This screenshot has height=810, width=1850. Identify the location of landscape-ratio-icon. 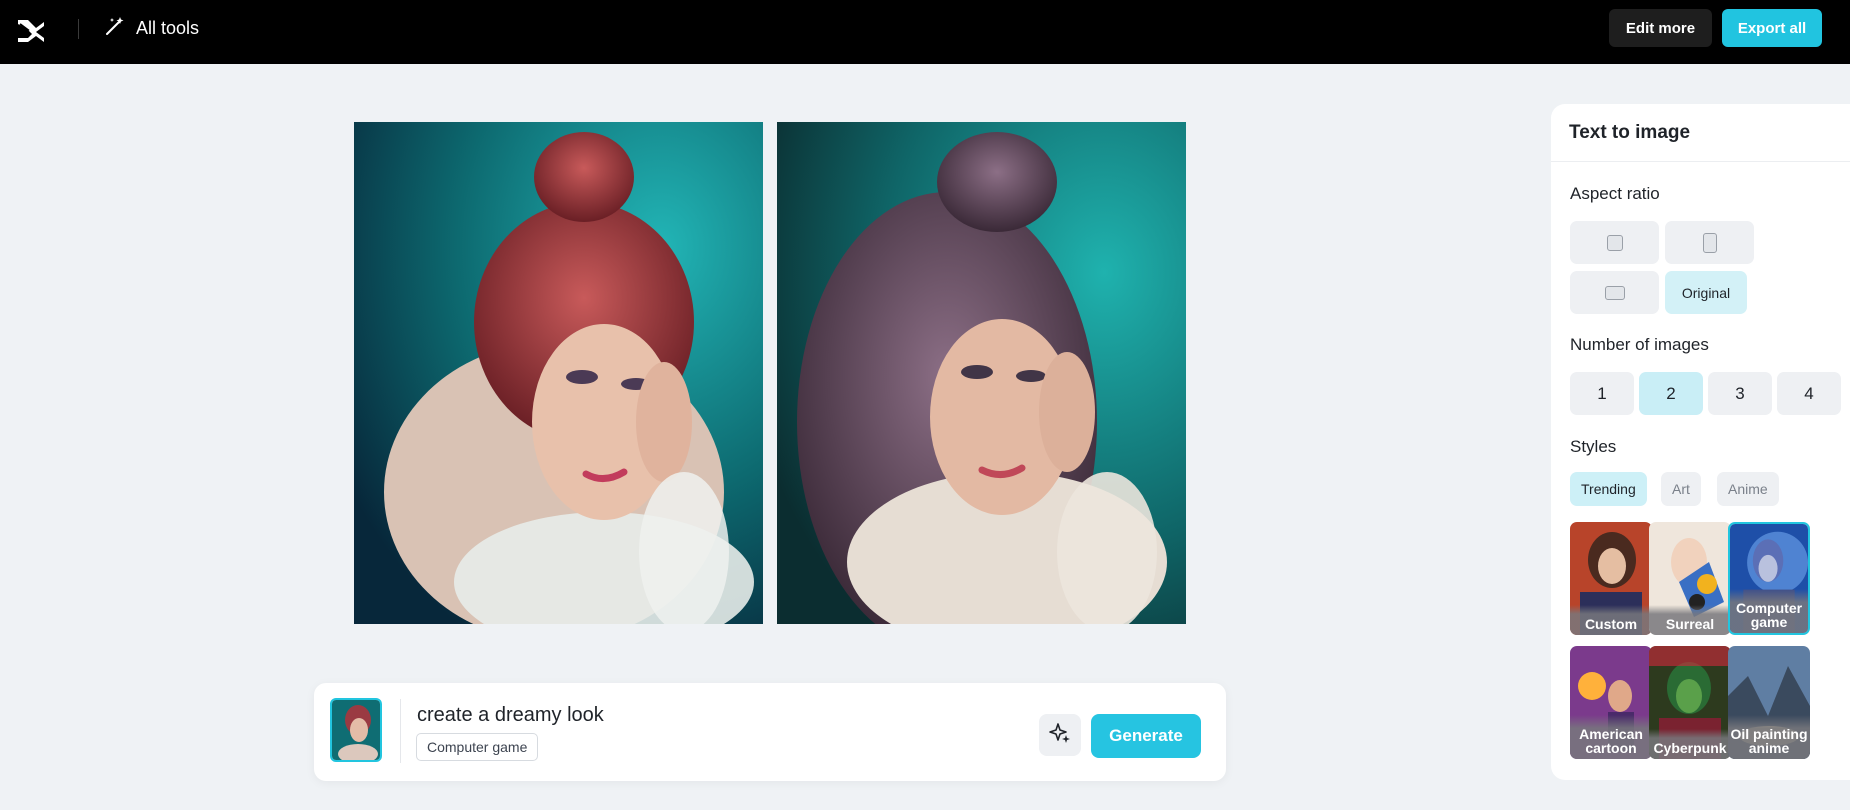
(1614, 292).